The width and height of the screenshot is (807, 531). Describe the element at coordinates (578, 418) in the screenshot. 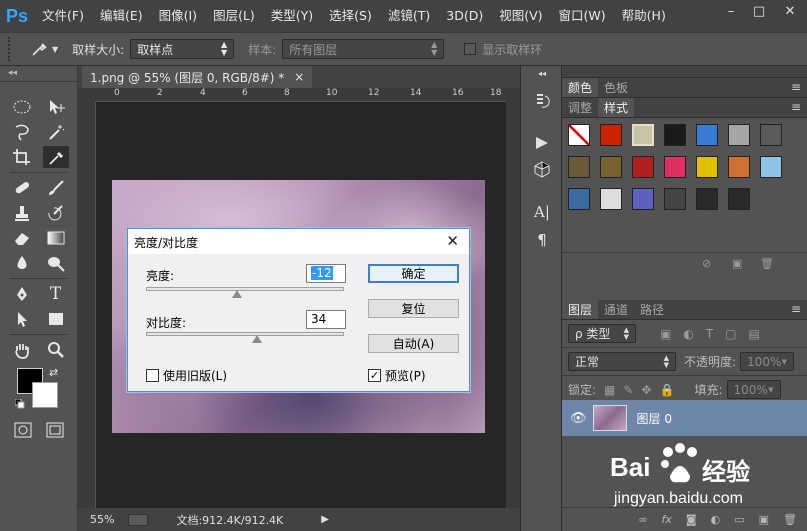

I see `eye-icon: 👁` at that location.